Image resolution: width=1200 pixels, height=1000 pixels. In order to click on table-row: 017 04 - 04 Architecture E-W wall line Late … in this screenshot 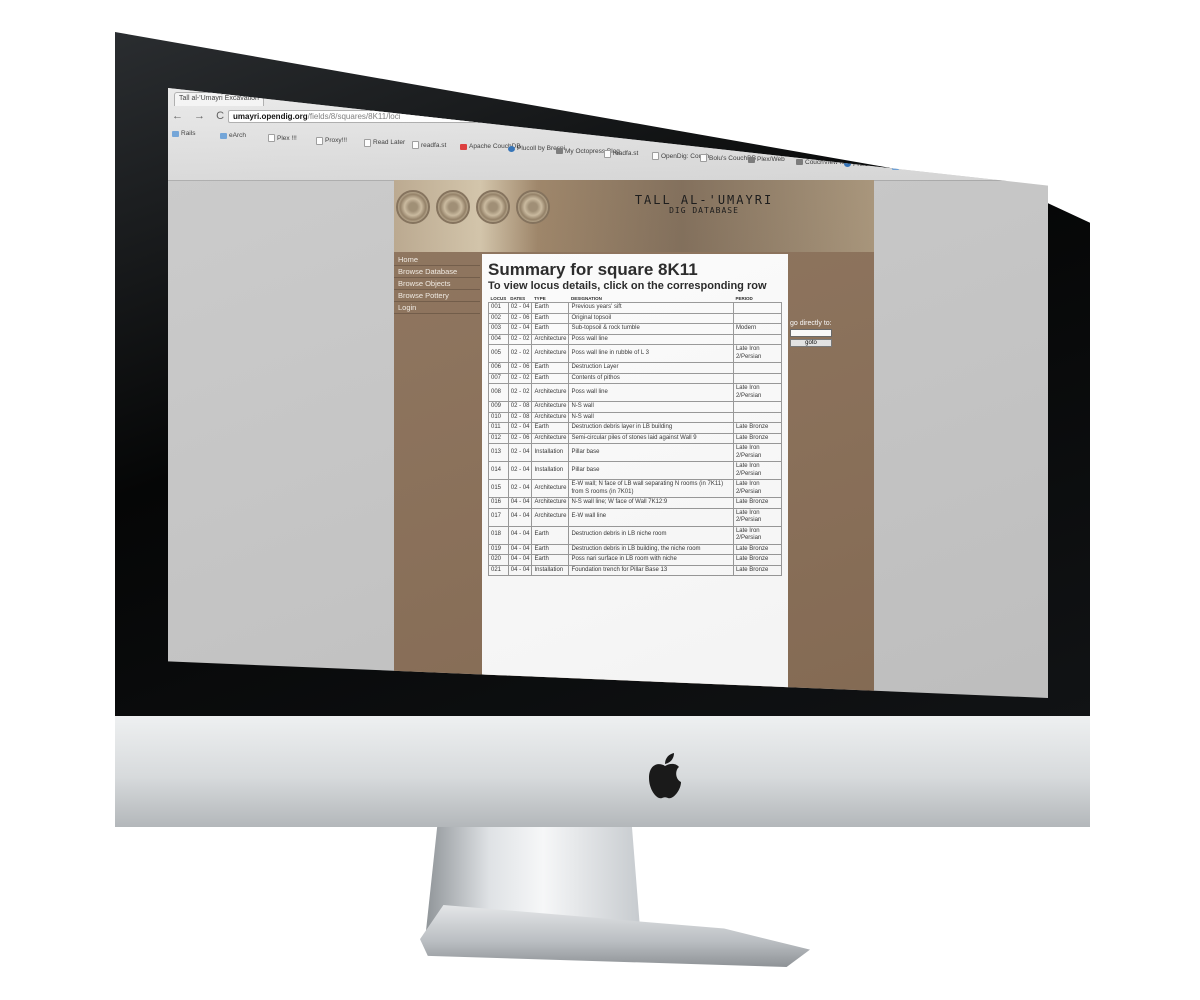, I will do `click(635, 517)`.